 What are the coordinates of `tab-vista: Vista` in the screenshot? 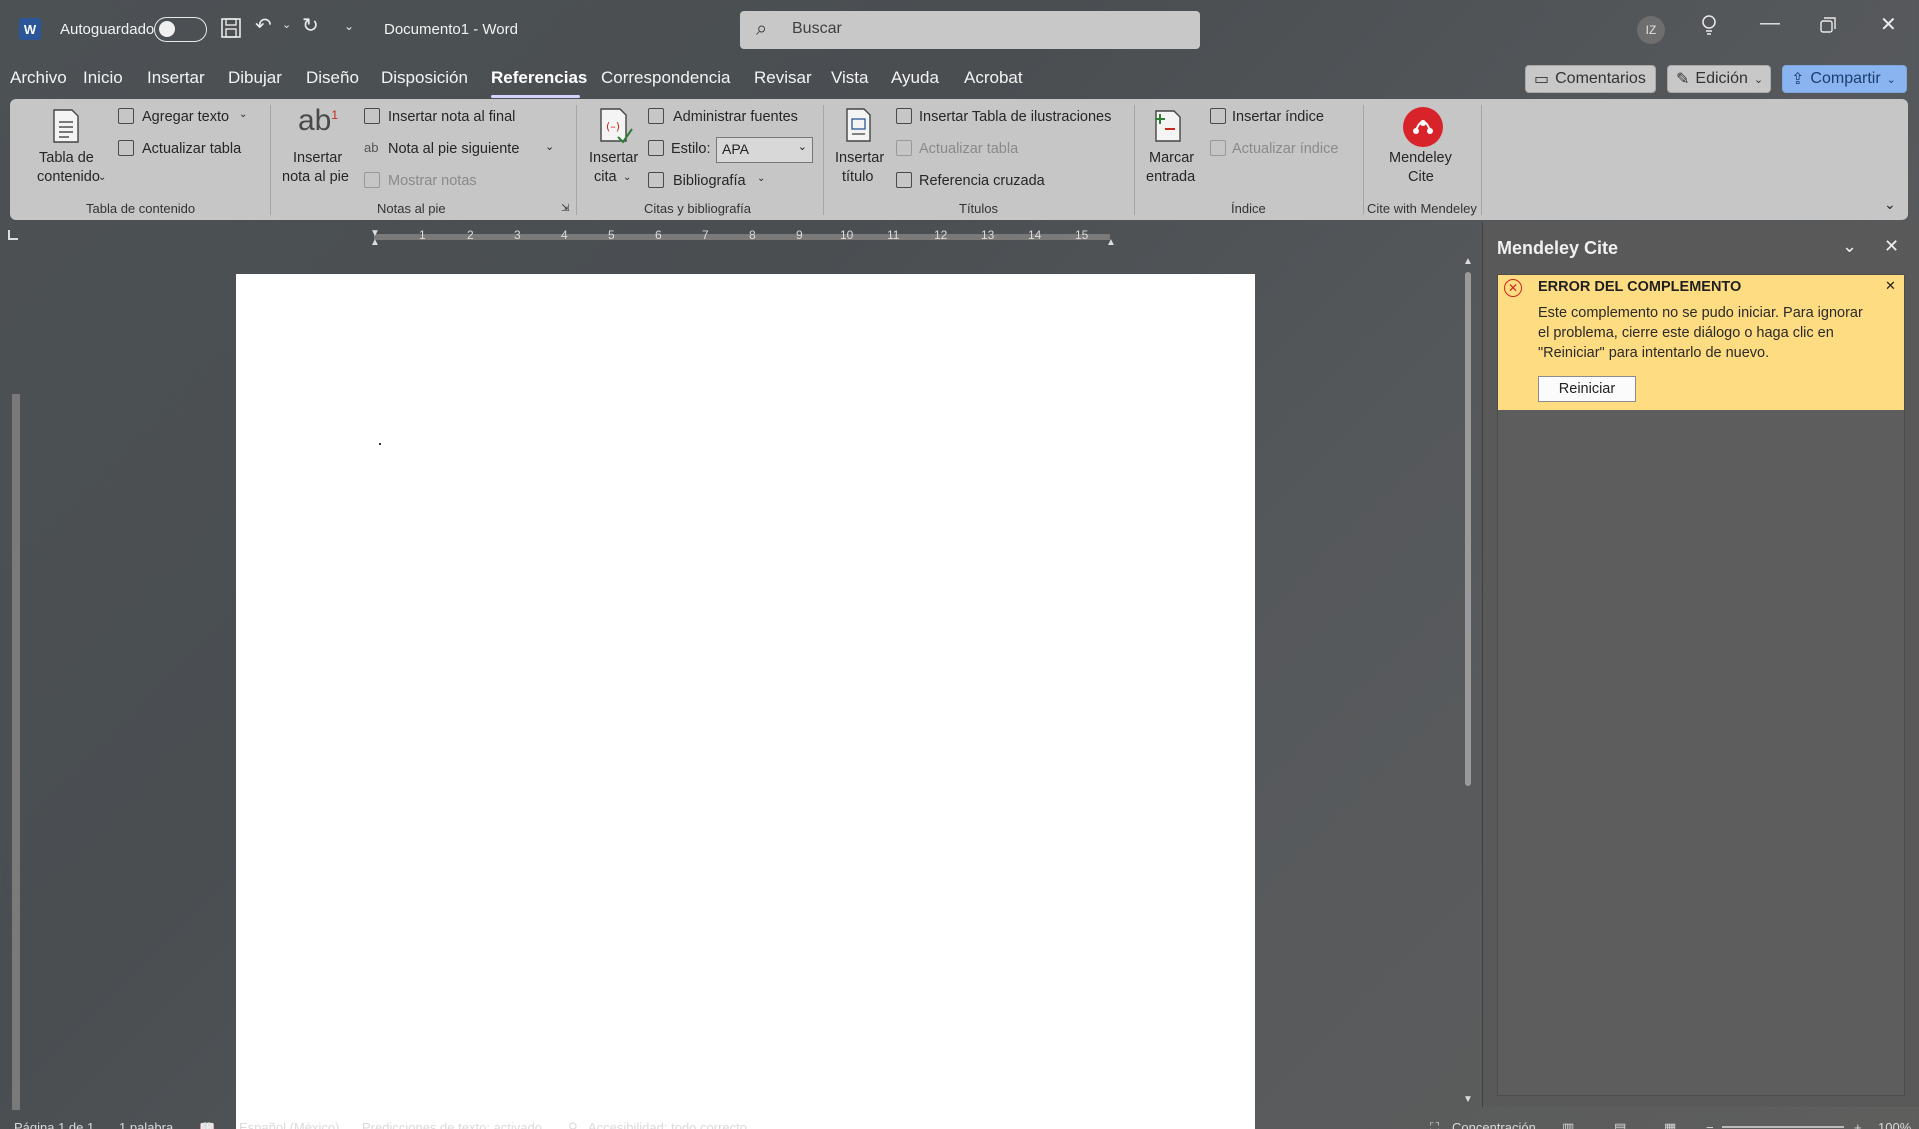 It's located at (850, 78).